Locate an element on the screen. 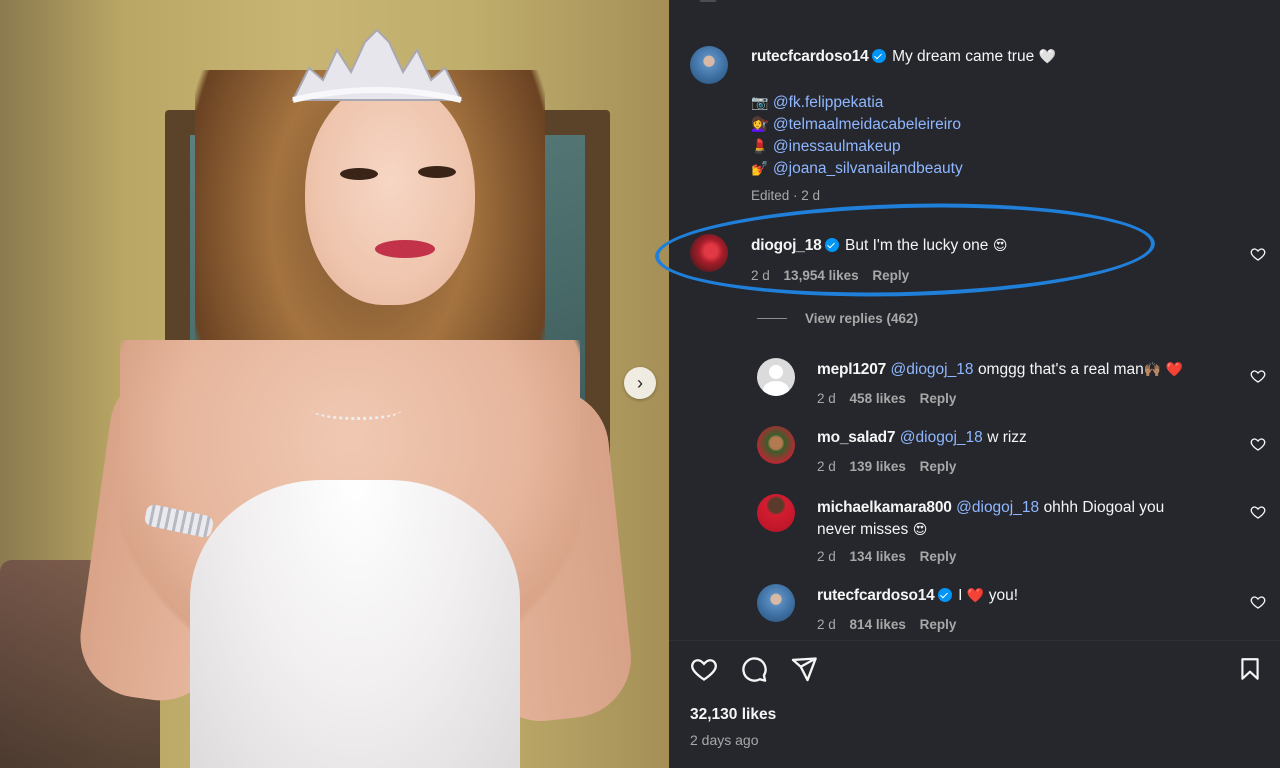 The image size is (1280, 768). caption-text: My dream came true is located at coordinates (963, 56).